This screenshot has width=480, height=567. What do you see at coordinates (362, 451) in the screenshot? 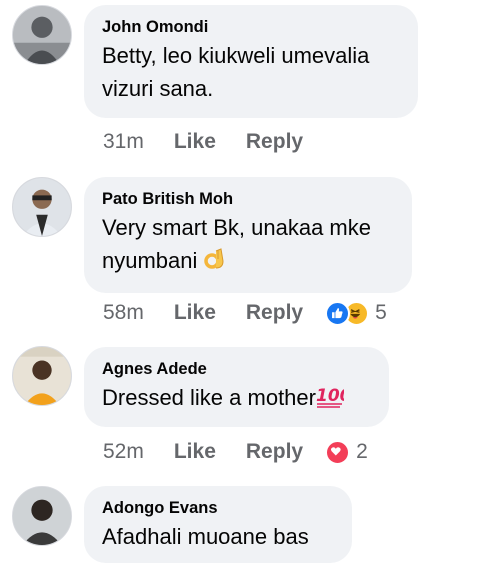
I see `reaction-count: 2` at bounding box center [362, 451].